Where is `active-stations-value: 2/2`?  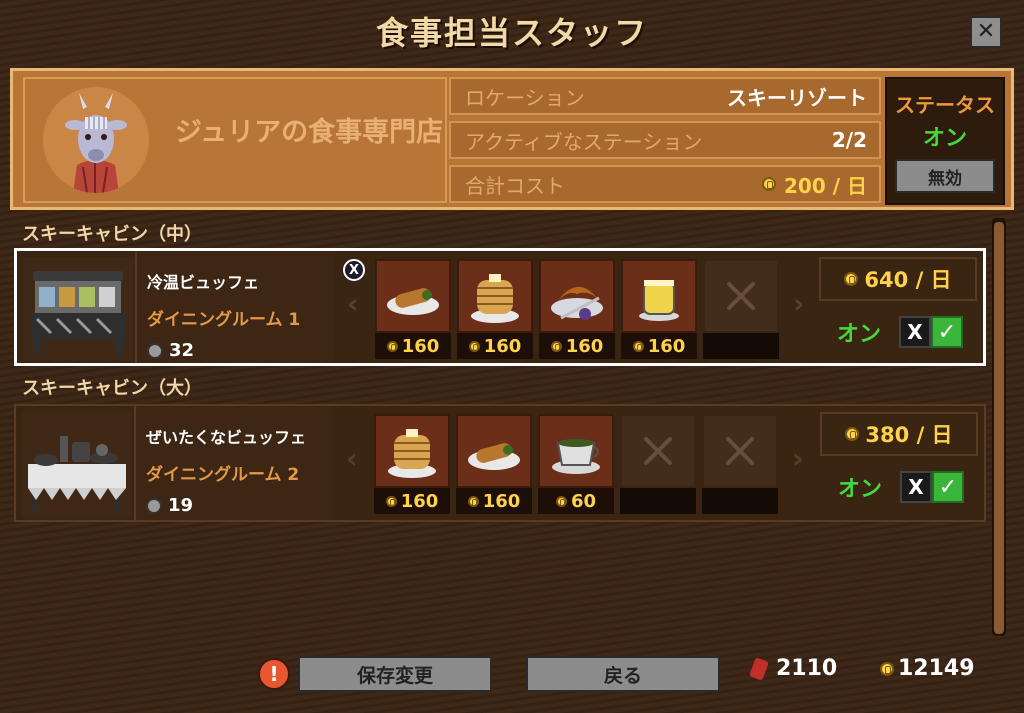 active-stations-value: 2/2 is located at coordinates (849, 140).